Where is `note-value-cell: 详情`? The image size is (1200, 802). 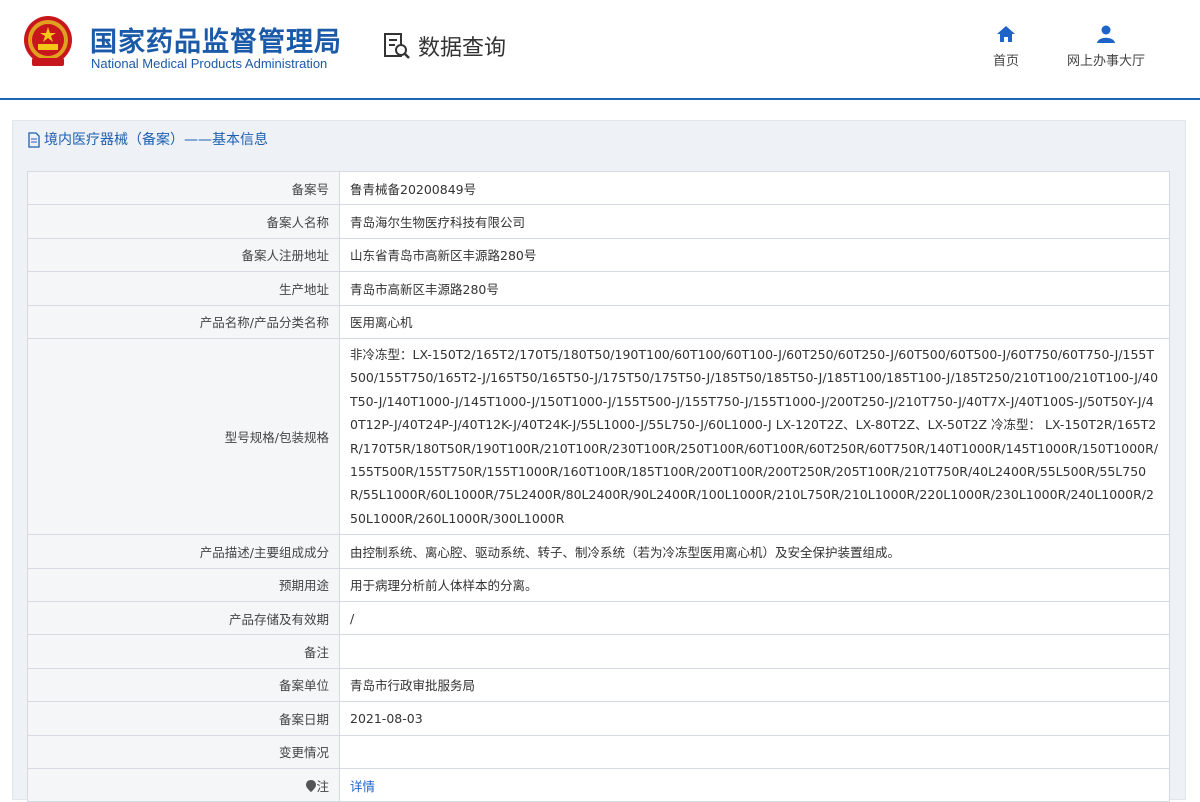
note-value-cell: 详情 is located at coordinates (754, 784).